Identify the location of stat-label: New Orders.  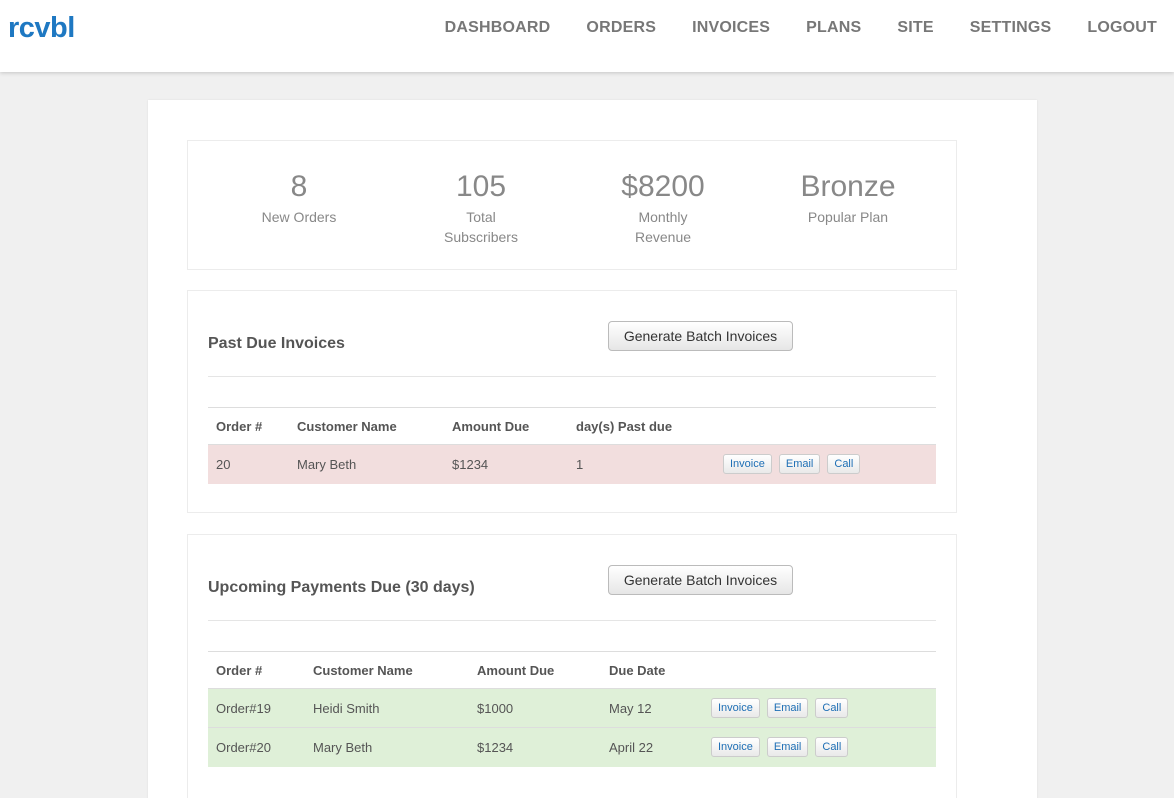
(299, 217).